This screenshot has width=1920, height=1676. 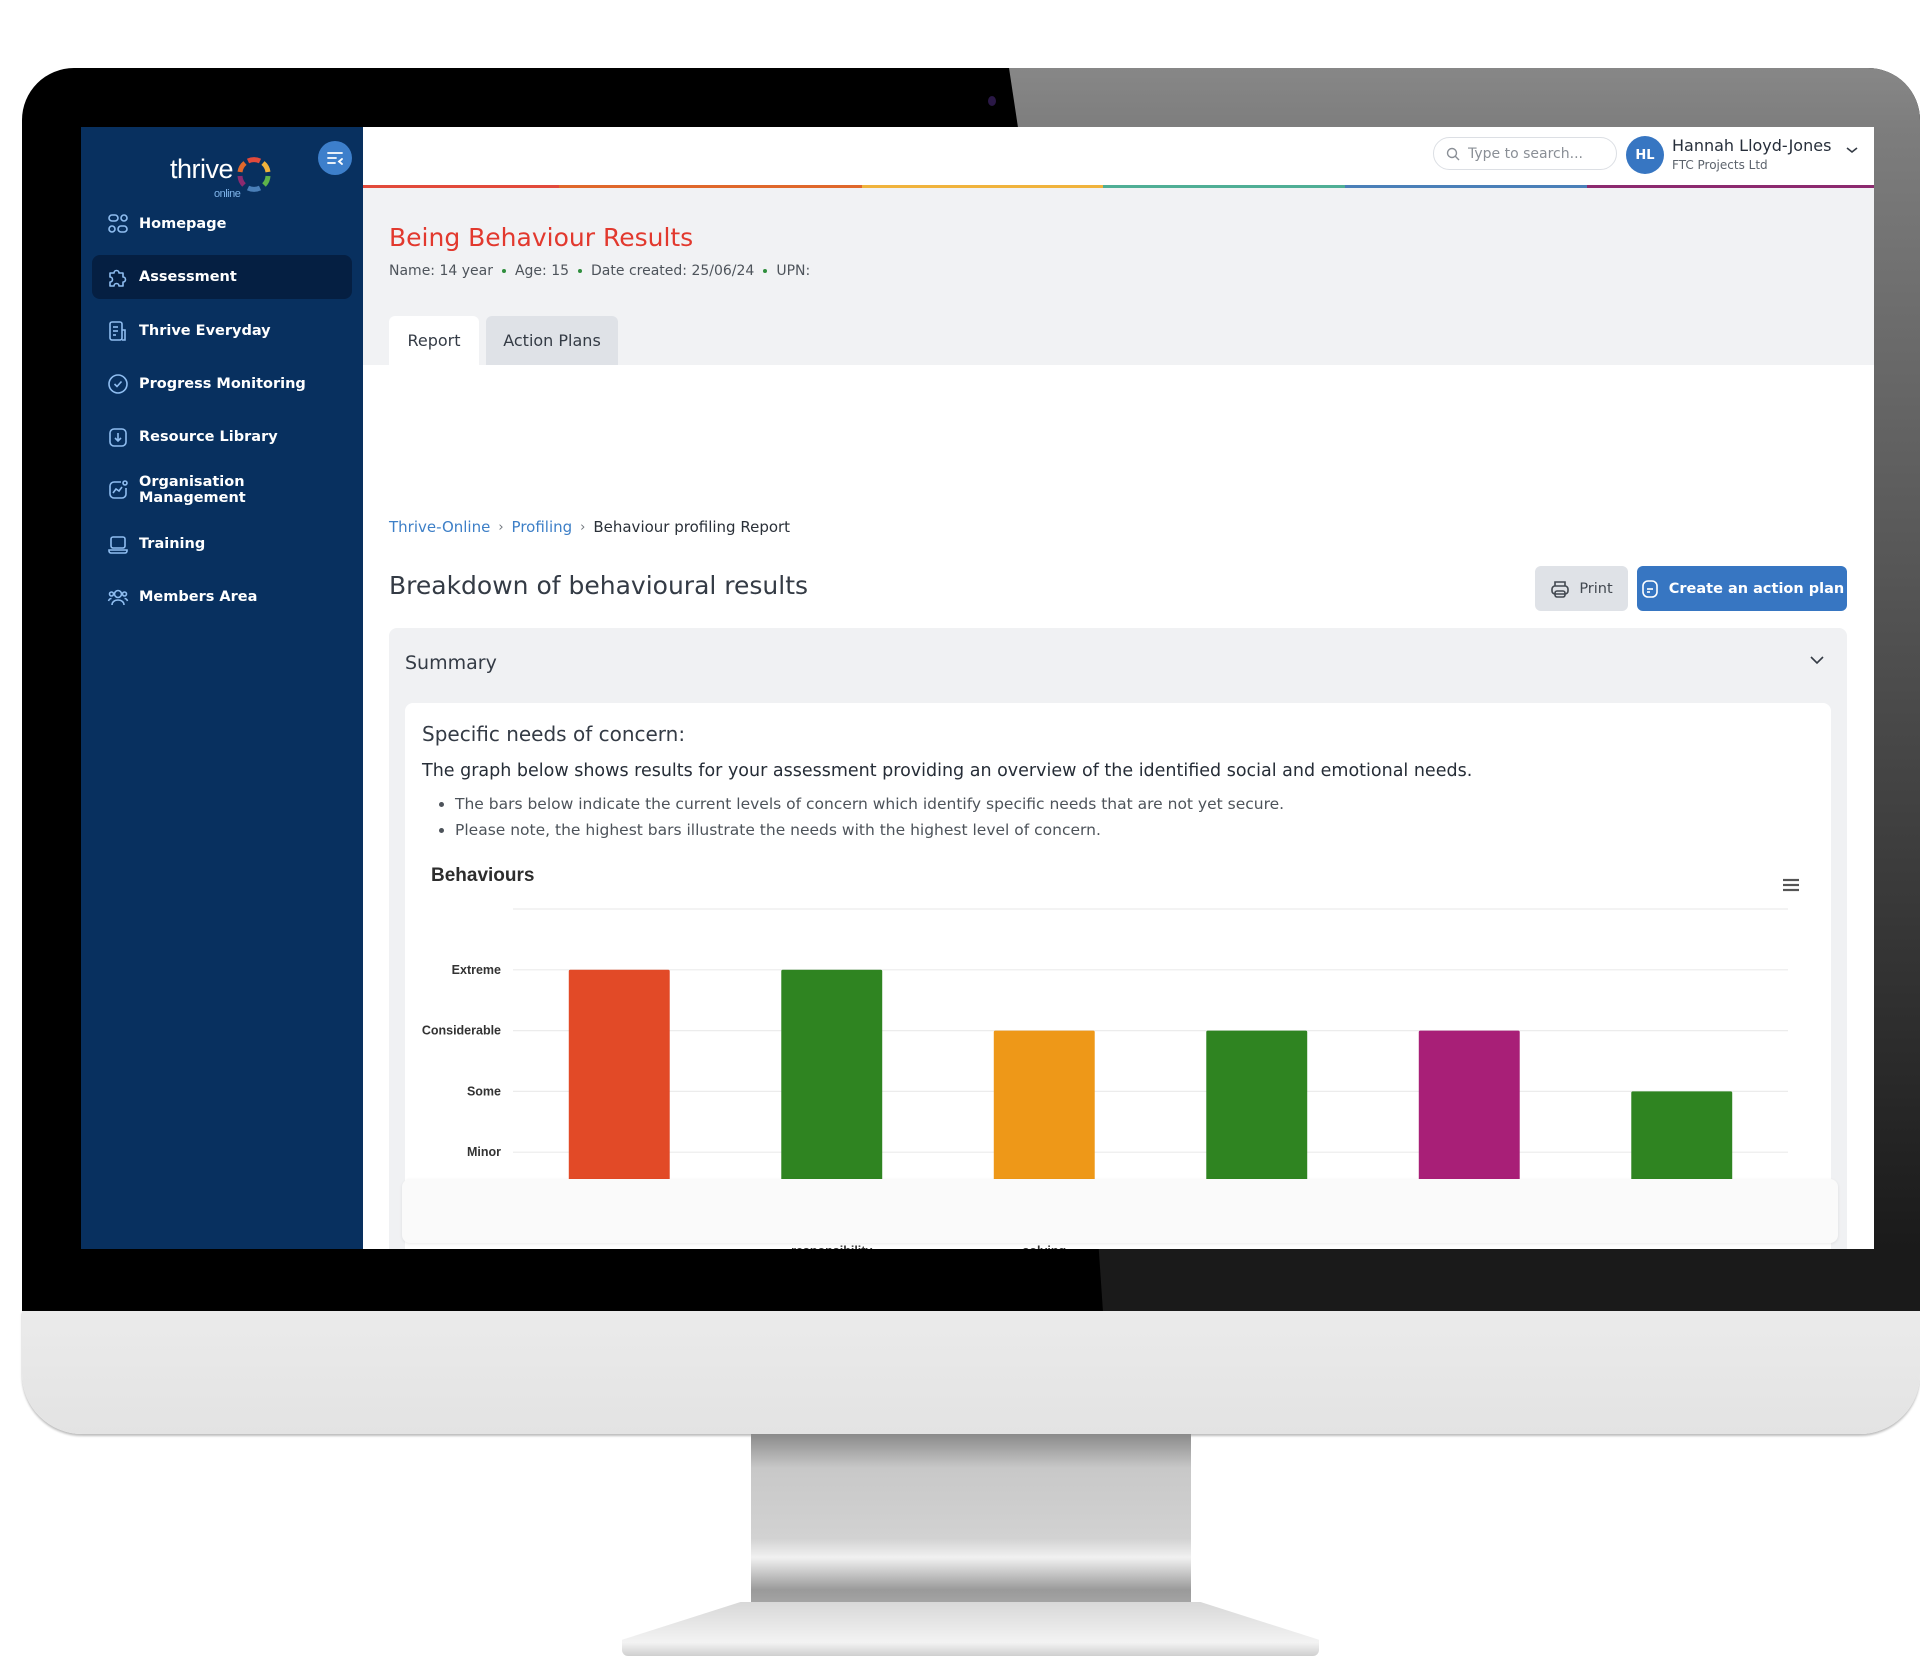 What do you see at coordinates (831, 1246) in the screenshot?
I see `x-tick-label: responsibility` at bounding box center [831, 1246].